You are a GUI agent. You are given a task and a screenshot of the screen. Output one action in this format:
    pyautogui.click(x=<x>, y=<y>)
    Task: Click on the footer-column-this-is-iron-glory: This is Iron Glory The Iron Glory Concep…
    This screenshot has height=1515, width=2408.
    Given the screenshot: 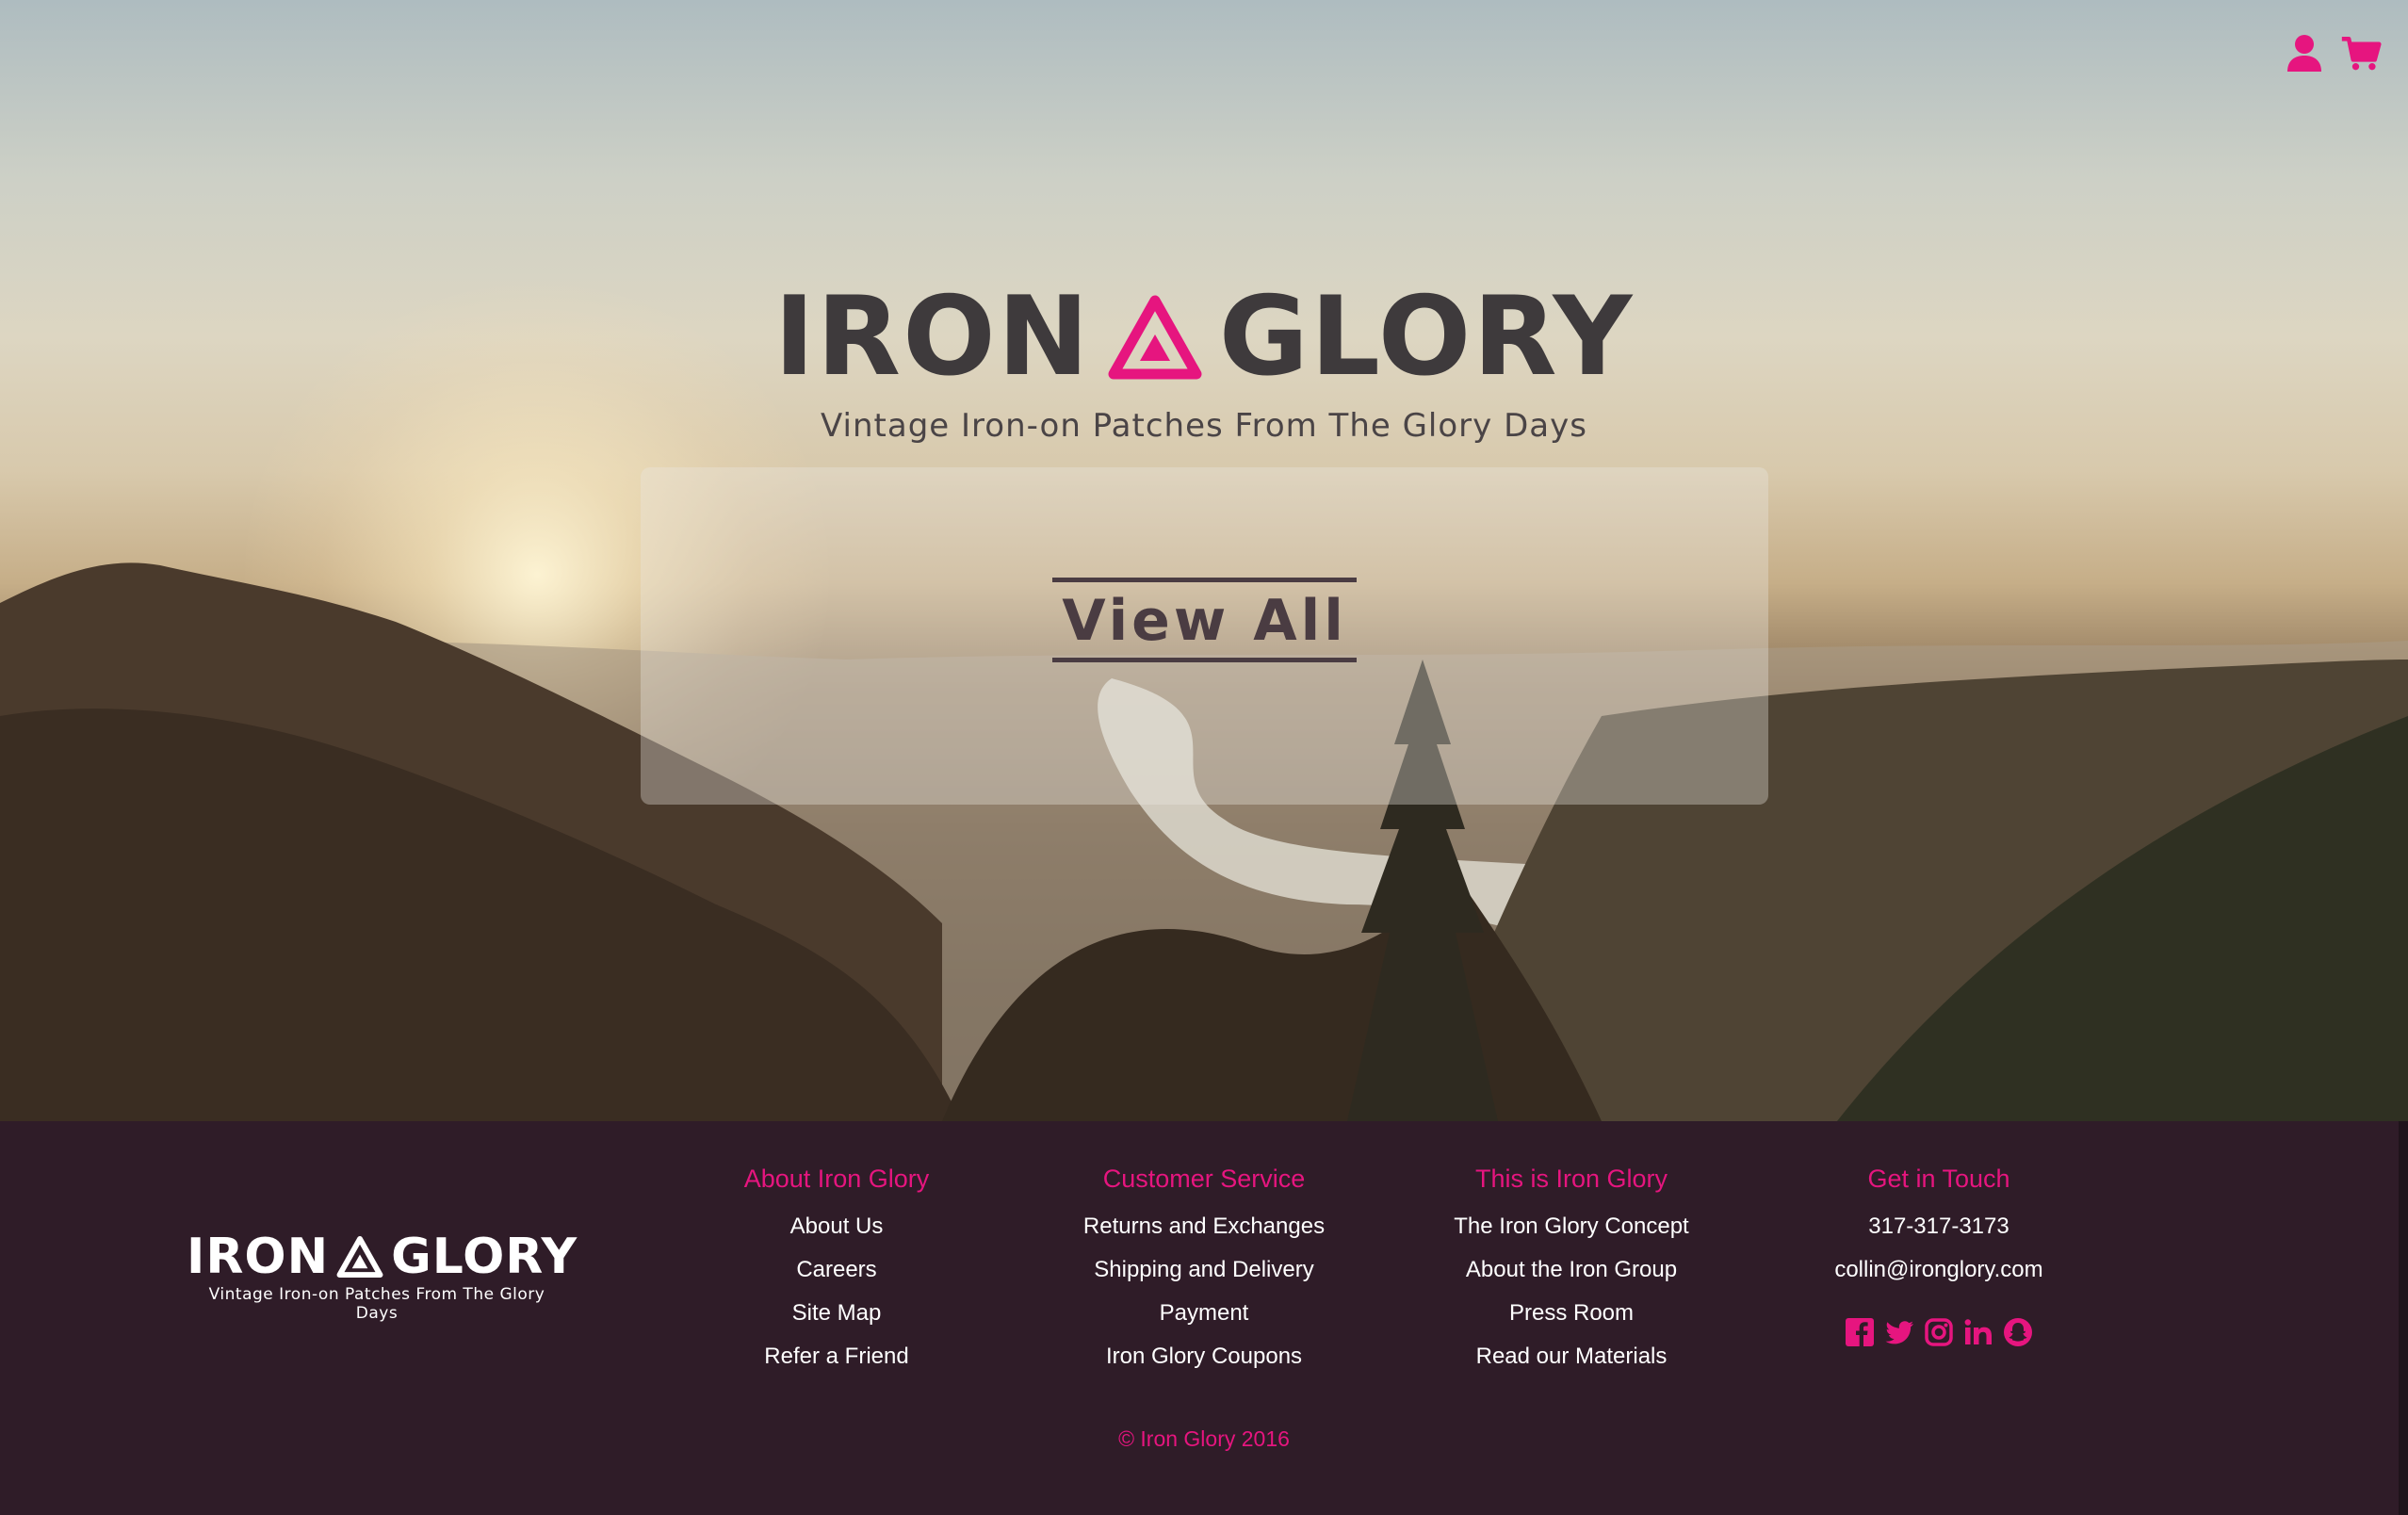 What is the action you would take?
    pyautogui.click(x=1571, y=1271)
    